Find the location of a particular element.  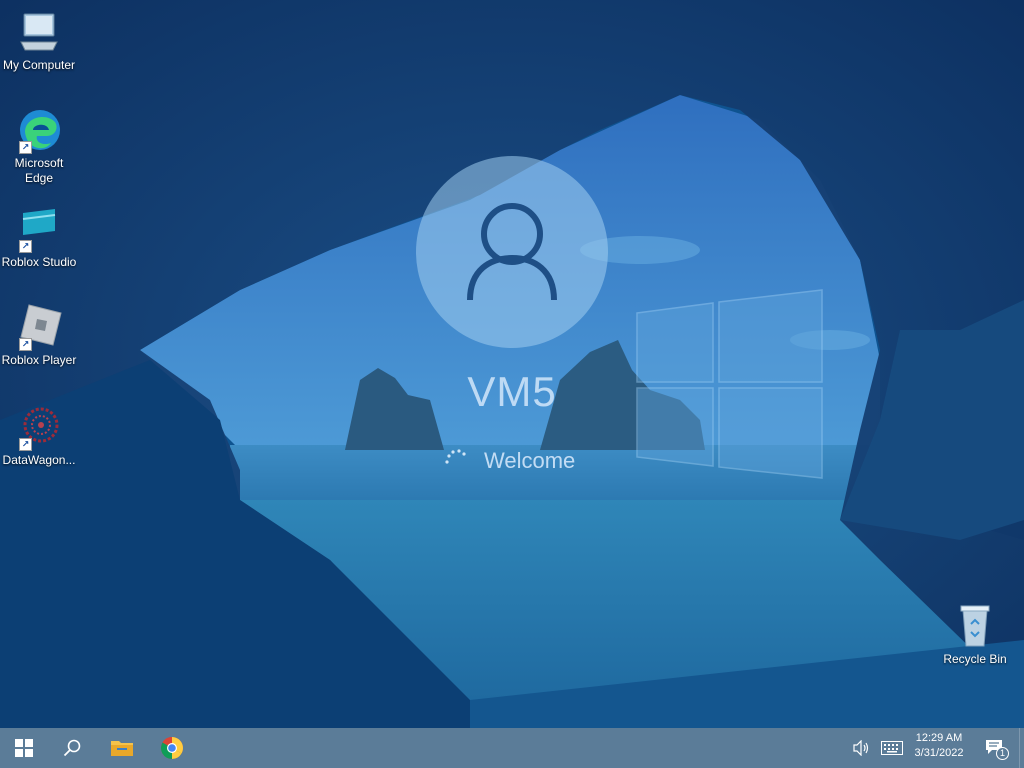

desktop-icon-label: My Computer is located at coordinates (39, 65).